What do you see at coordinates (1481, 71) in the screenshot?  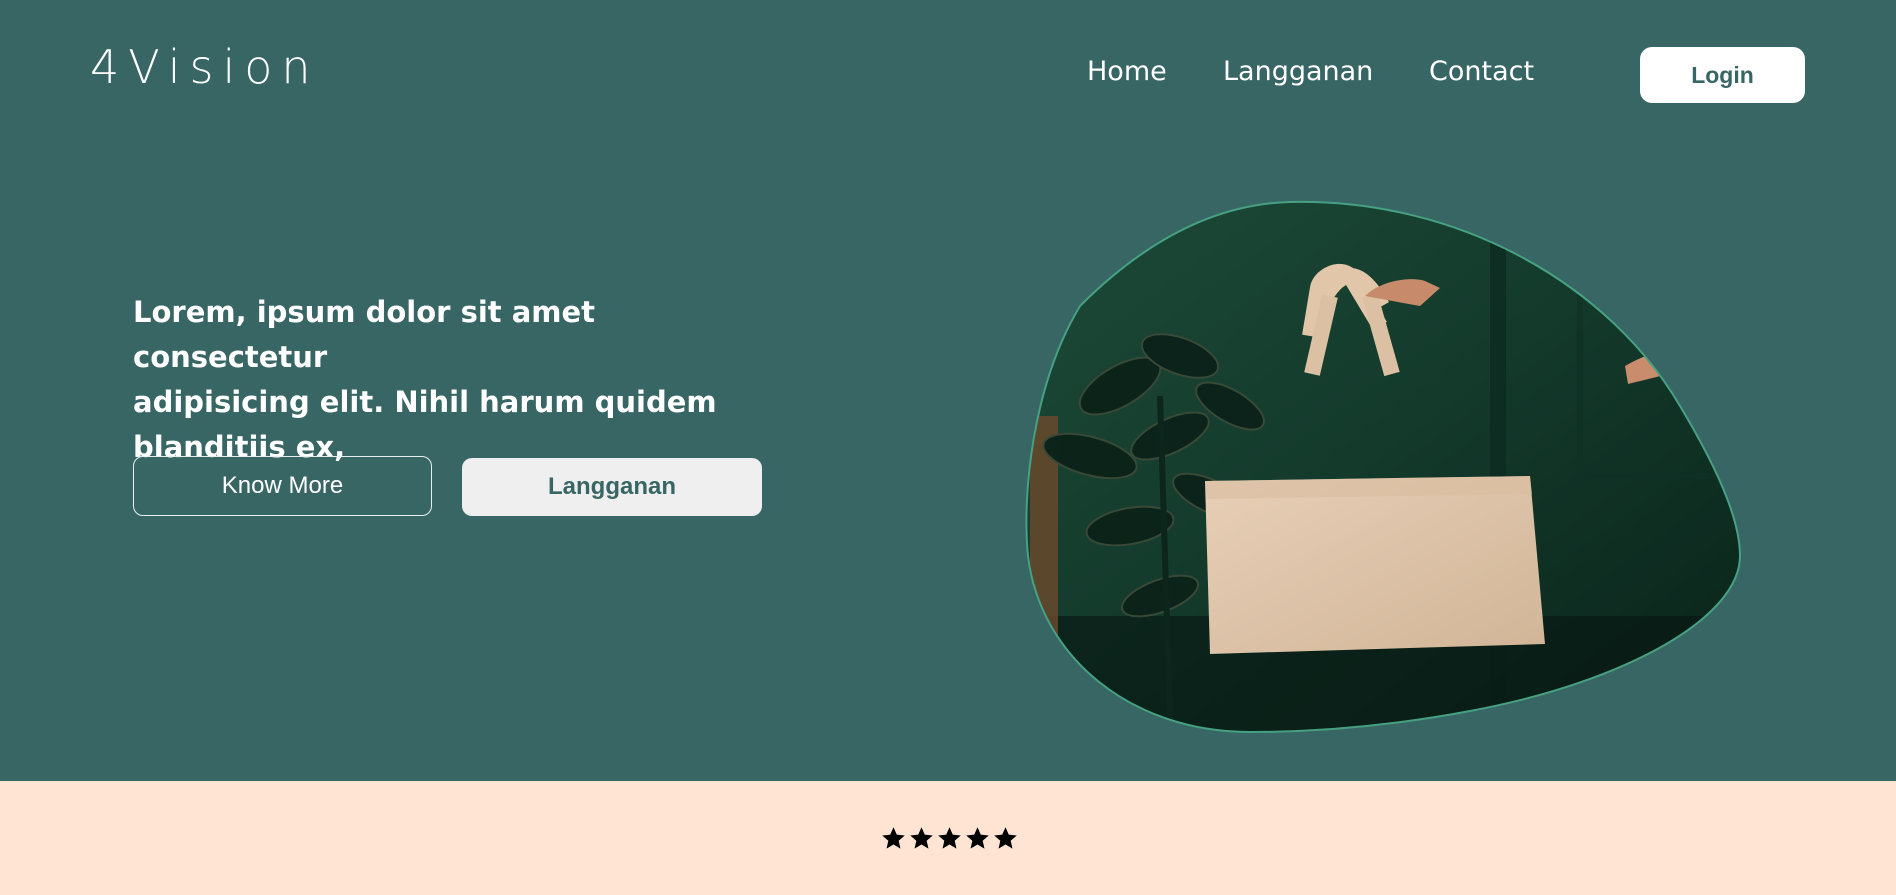 I see `nav-link-contact: Contact` at bounding box center [1481, 71].